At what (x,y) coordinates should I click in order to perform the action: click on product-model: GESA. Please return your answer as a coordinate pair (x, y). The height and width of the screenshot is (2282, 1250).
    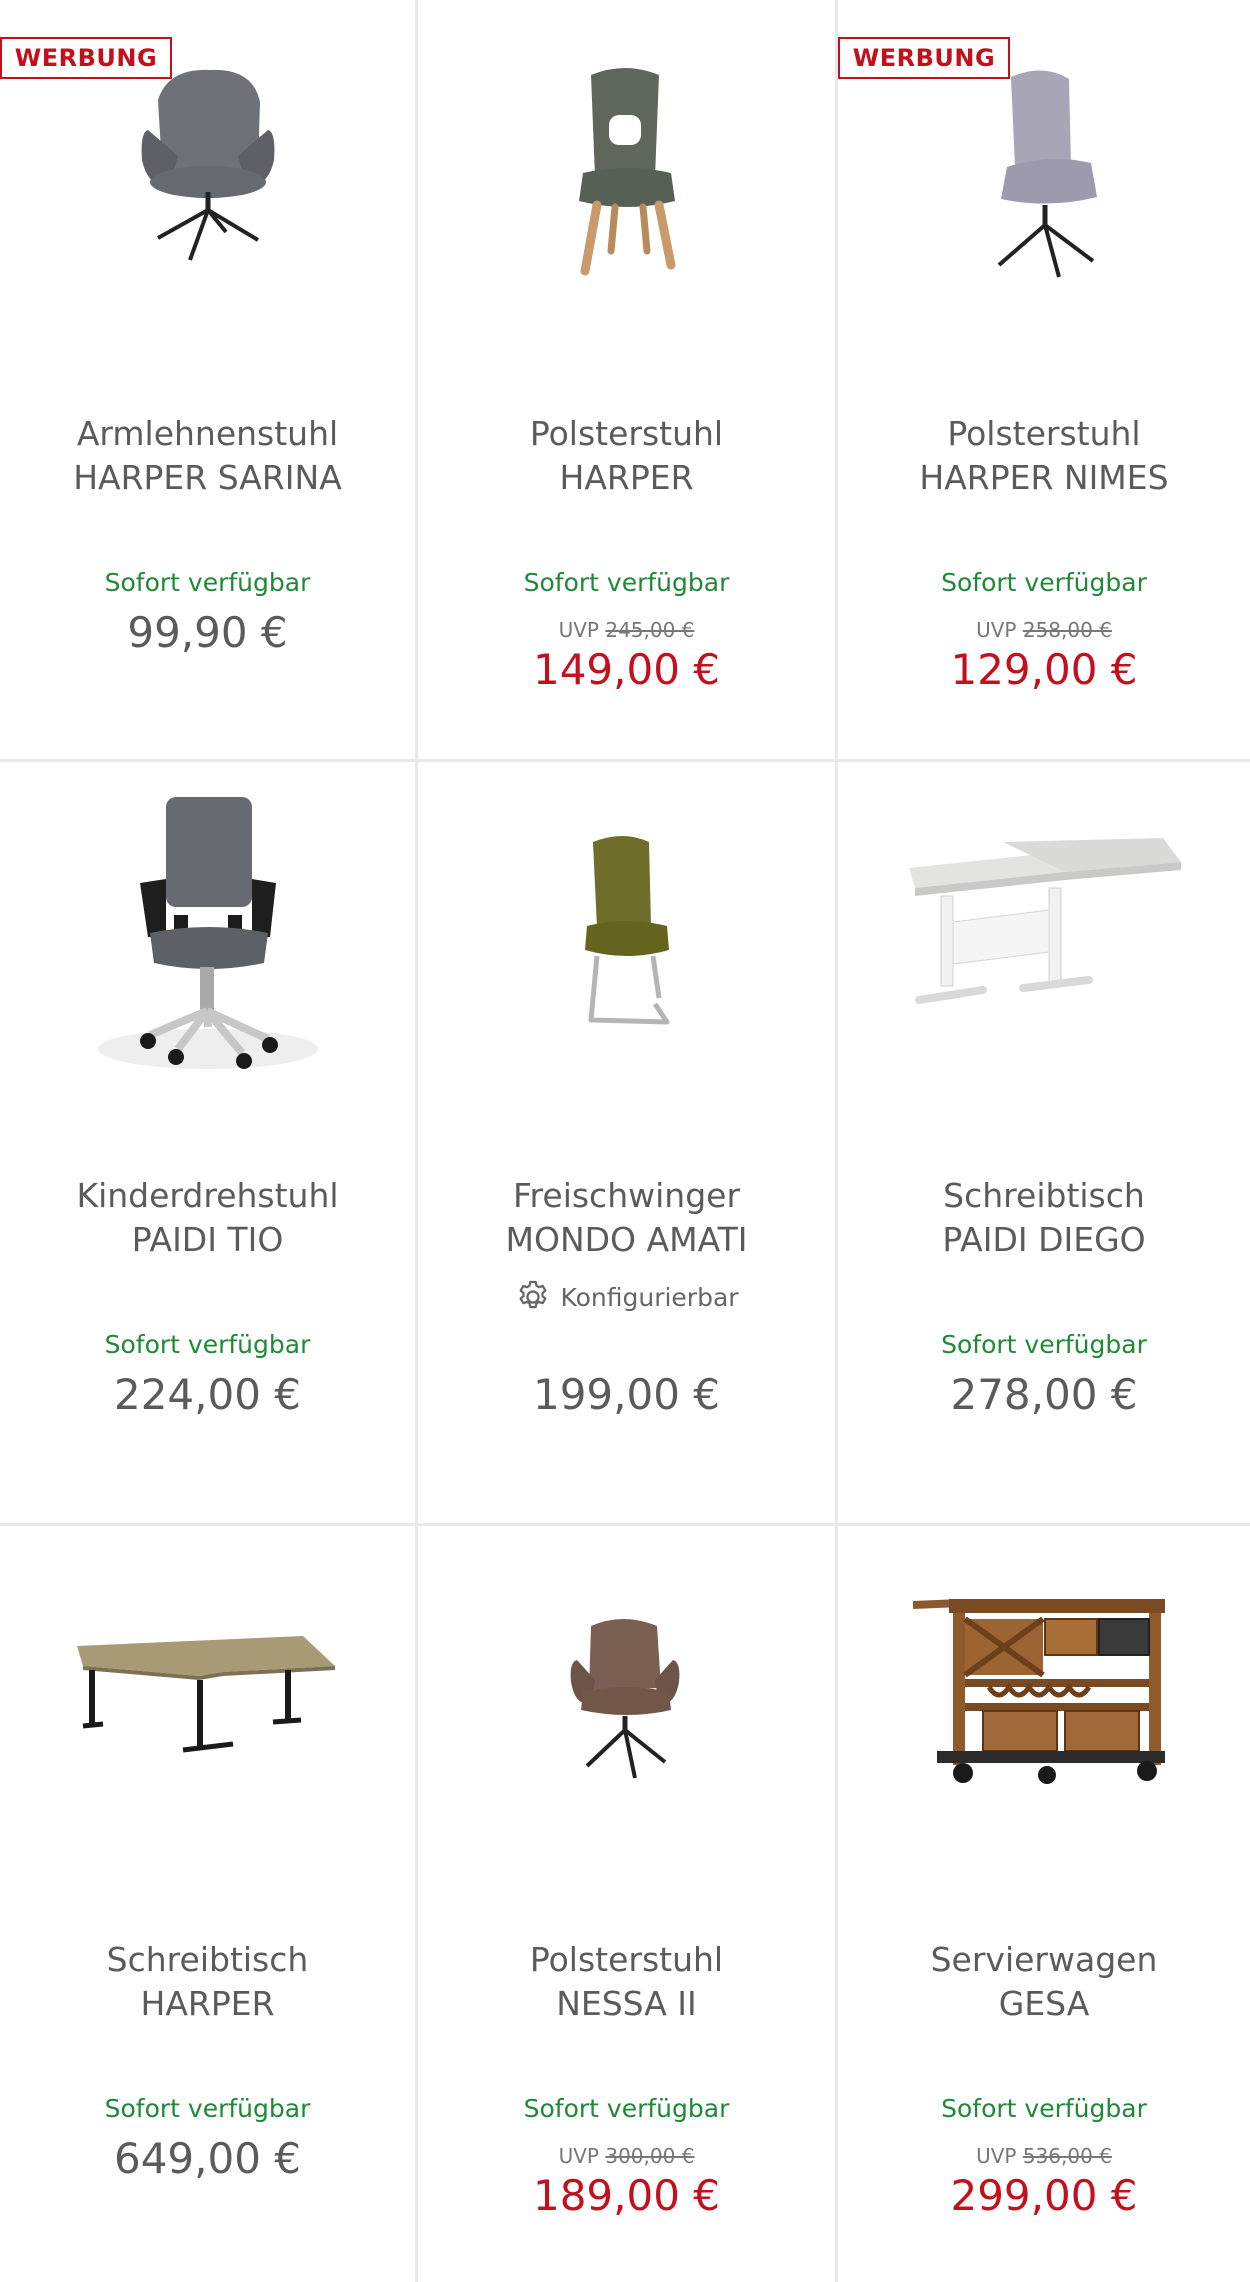
    Looking at the image, I should click on (1044, 2003).